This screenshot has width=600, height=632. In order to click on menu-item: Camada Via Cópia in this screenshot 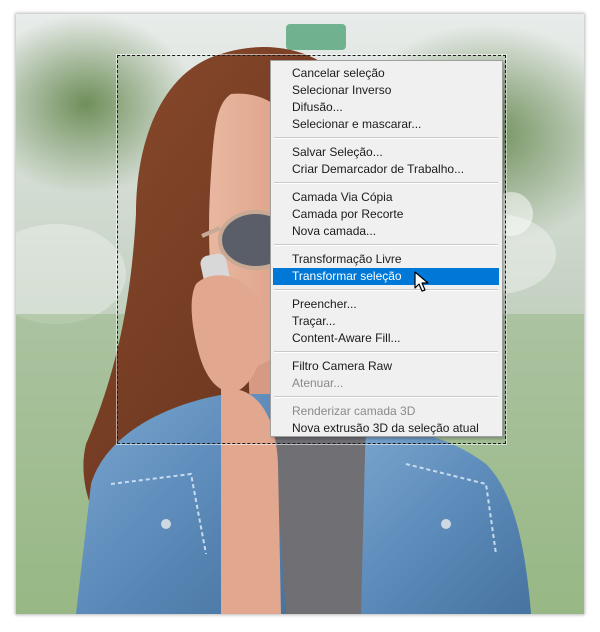, I will do `click(386, 197)`.